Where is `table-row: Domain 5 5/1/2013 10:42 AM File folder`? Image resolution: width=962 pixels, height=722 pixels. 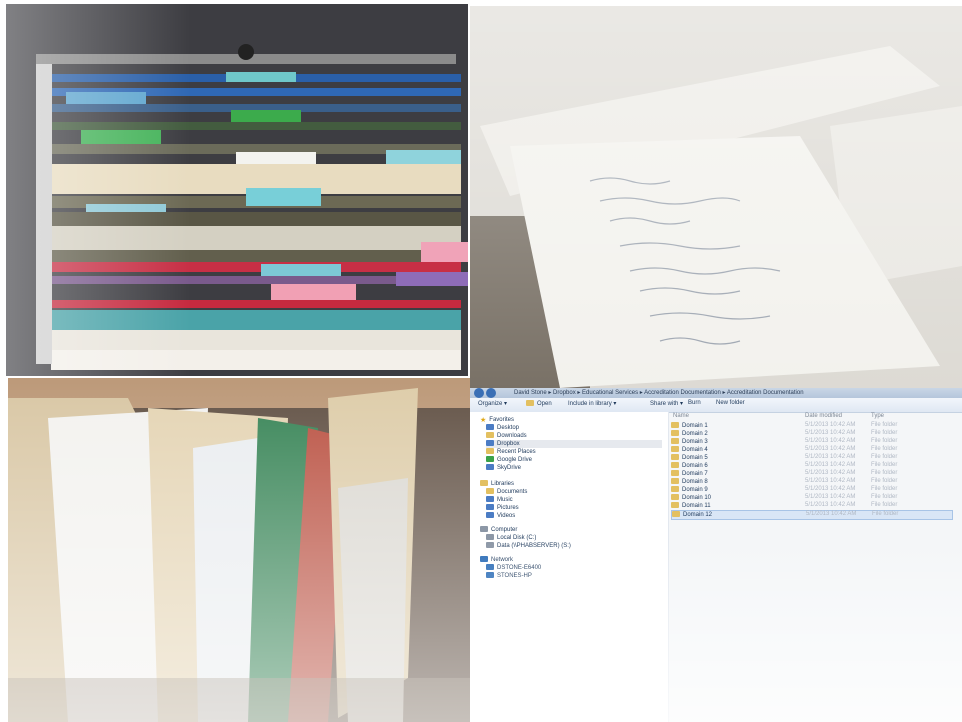
table-row: Domain 5 5/1/2013 10:42 AM File folder is located at coordinates (811, 458).